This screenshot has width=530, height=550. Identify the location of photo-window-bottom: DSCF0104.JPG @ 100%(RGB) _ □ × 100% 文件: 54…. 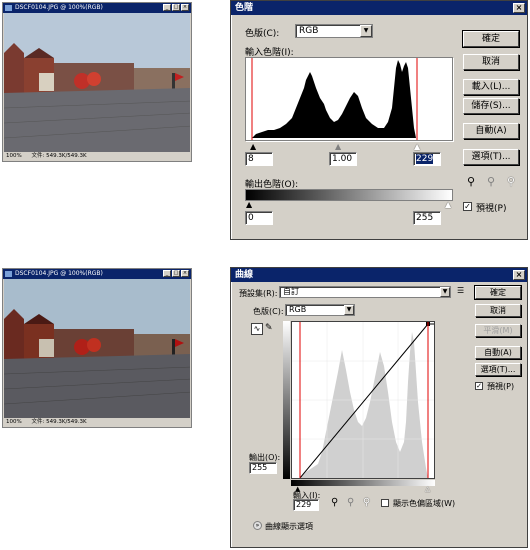
(97, 348).